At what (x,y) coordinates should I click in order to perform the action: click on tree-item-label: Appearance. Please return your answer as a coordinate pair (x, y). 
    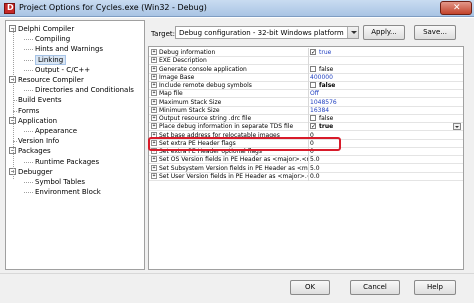
    Looking at the image, I should click on (56, 131).